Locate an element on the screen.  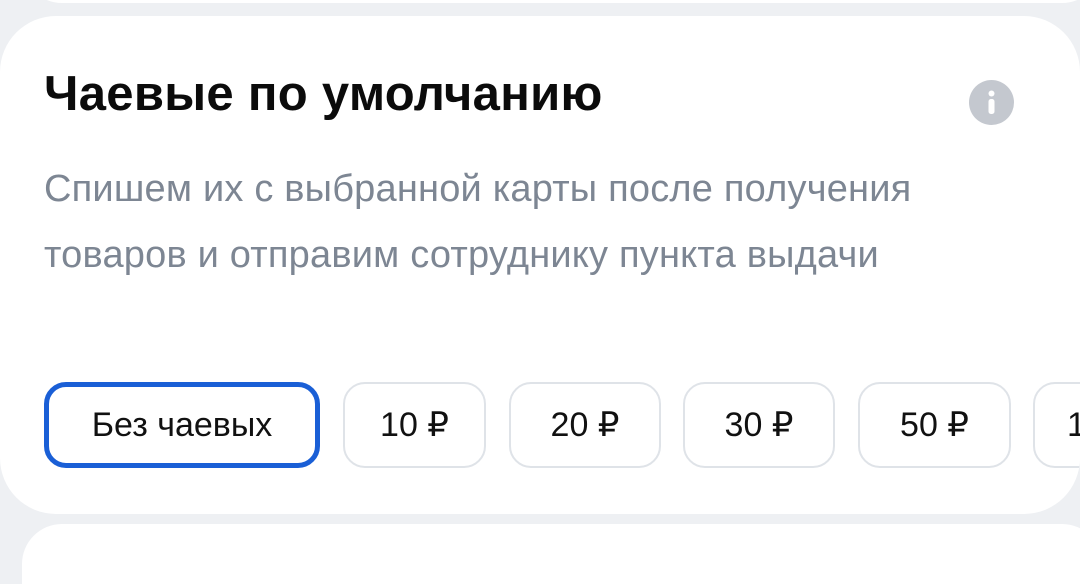
info-button is located at coordinates (991, 102).